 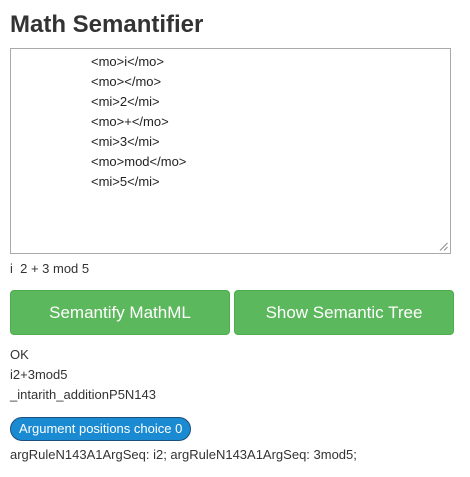 I want to click on page-title: Math Semantifier, so click(x=107, y=24).